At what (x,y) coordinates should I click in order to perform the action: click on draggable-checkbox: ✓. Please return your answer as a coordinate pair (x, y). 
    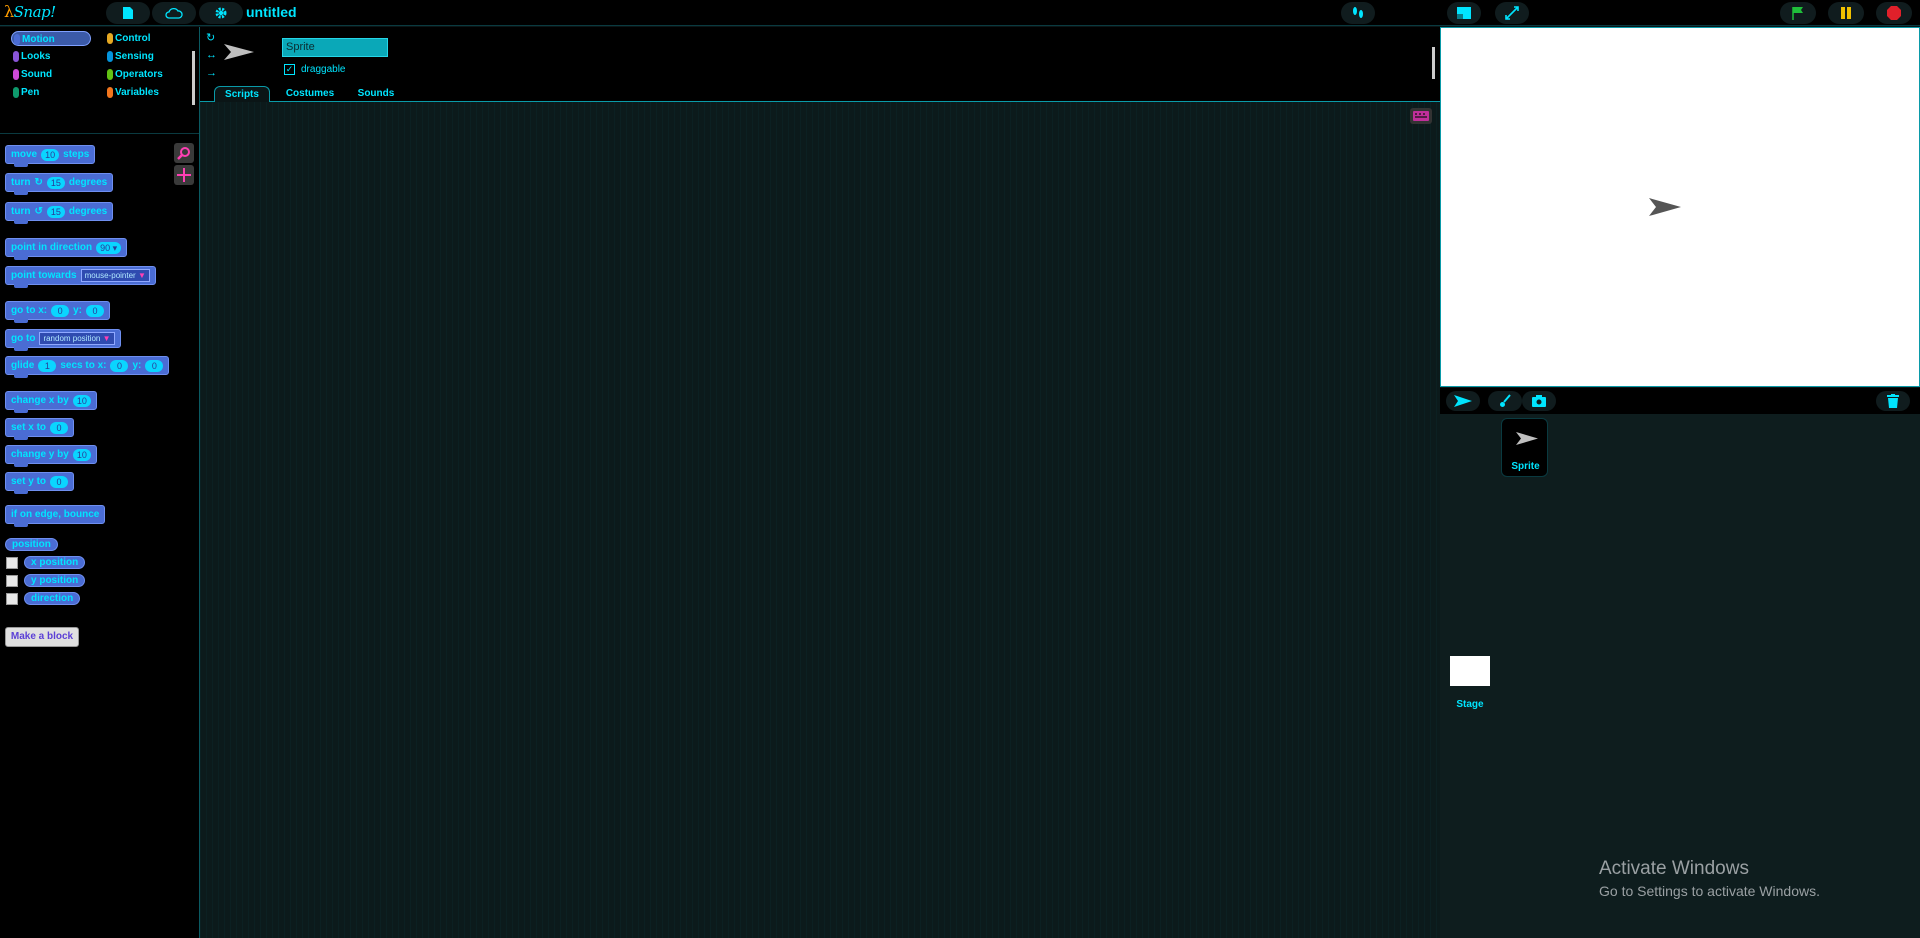
    Looking at the image, I should click on (289, 69).